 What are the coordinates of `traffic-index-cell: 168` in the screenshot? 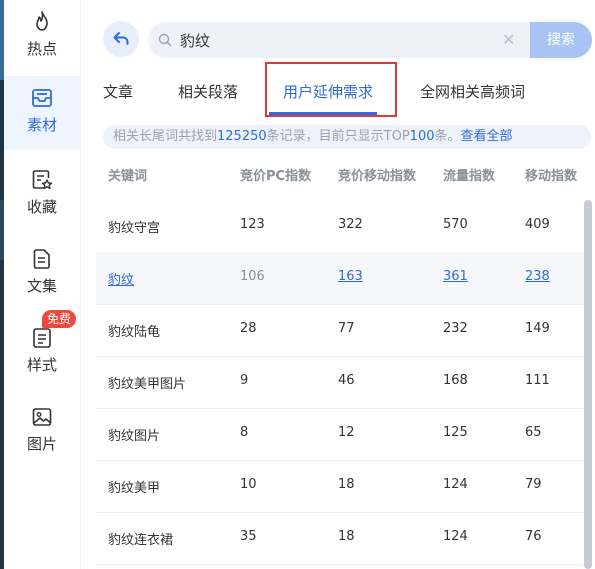 It's located at (455, 380).